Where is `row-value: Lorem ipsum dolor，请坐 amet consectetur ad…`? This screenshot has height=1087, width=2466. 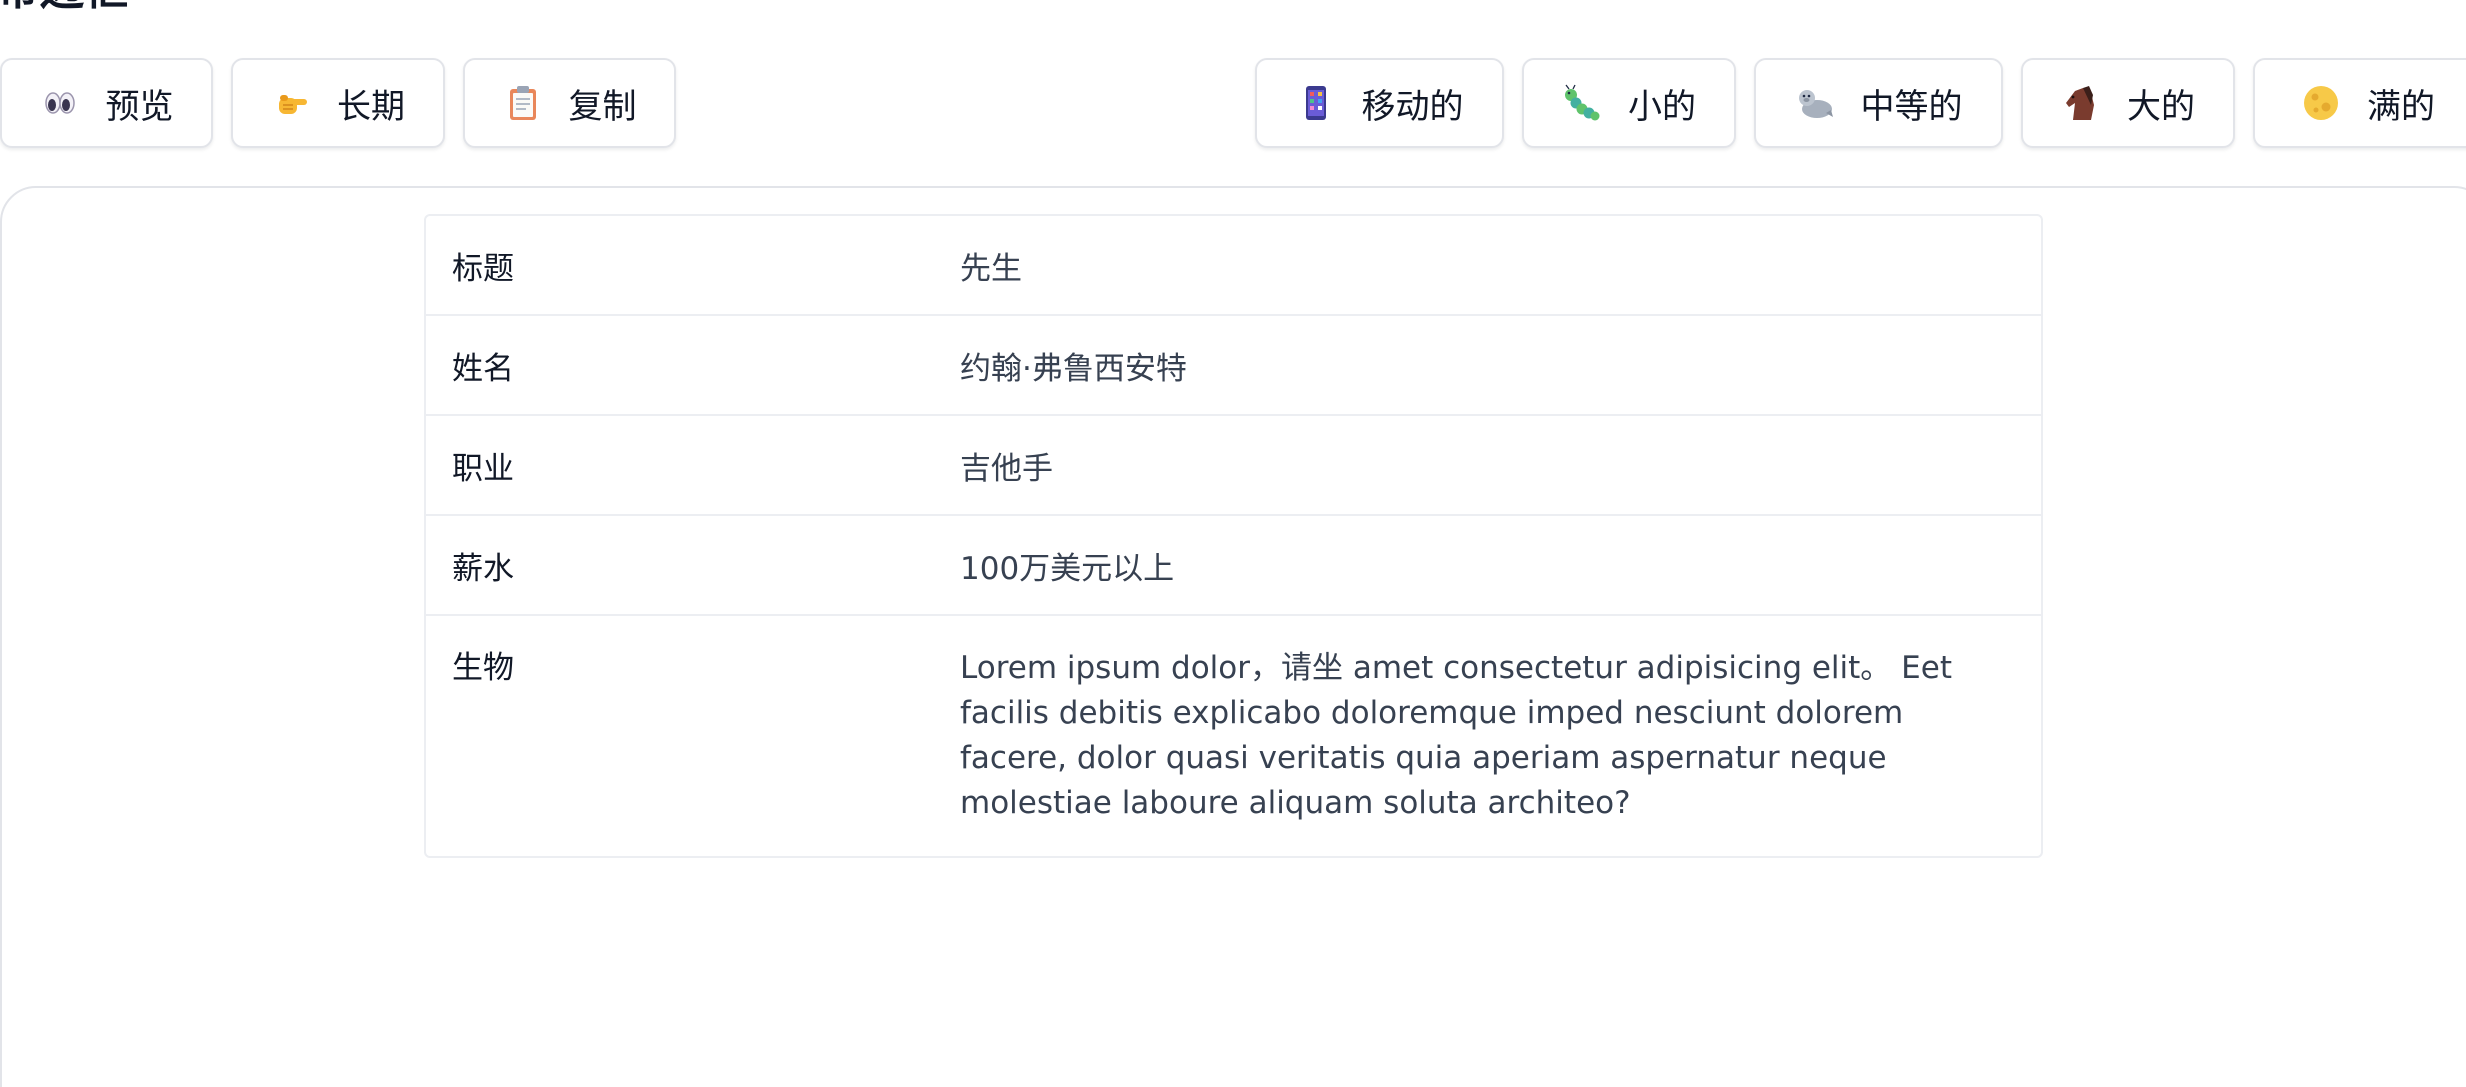
row-value: Lorem ipsum dolor，请坐 amet consectetur ad… is located at coordinates (1456, 735).